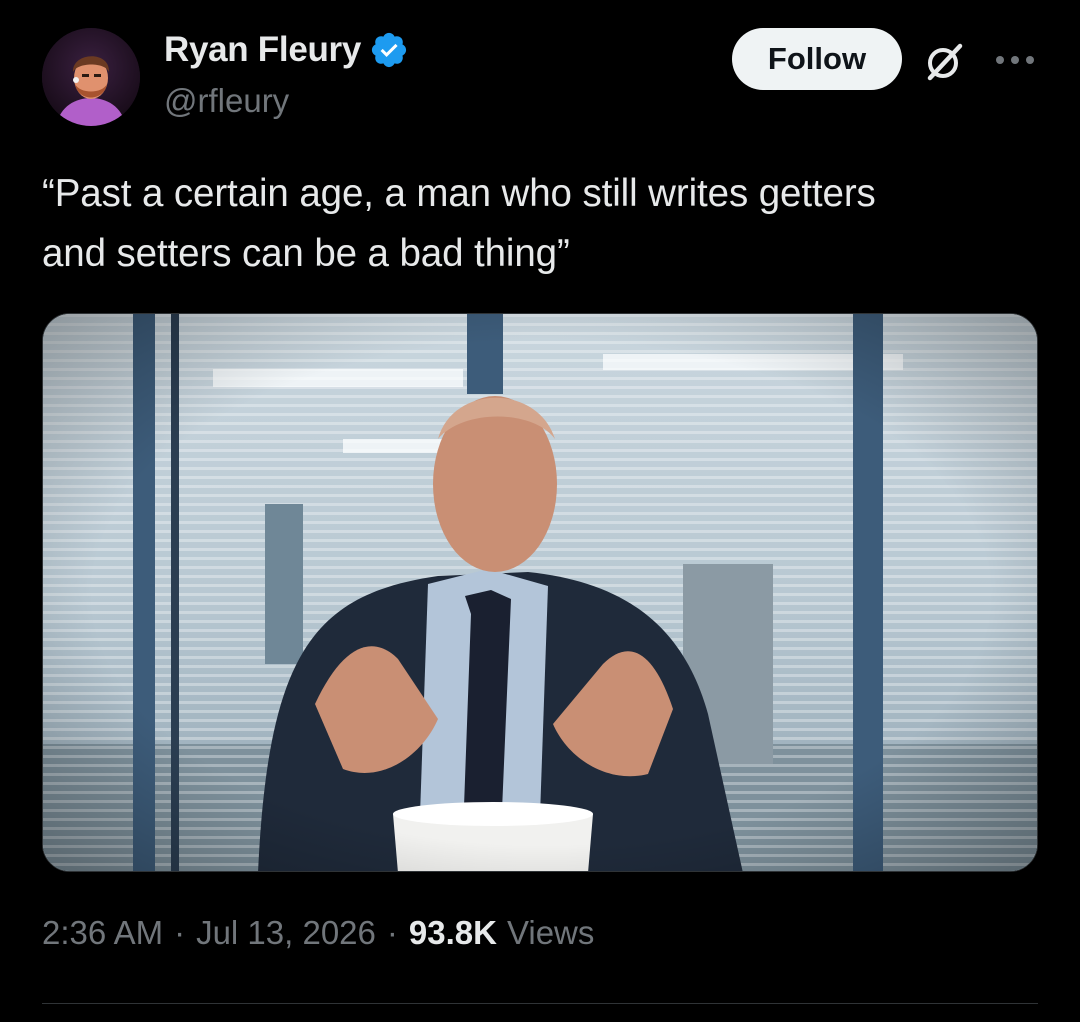 The height and width of the screenshot is (1022, 1080). What do you see at coordinates (226, 101) in the screenshot?
I see `author-handle: @rfleury` at bounding box center [226, 101].